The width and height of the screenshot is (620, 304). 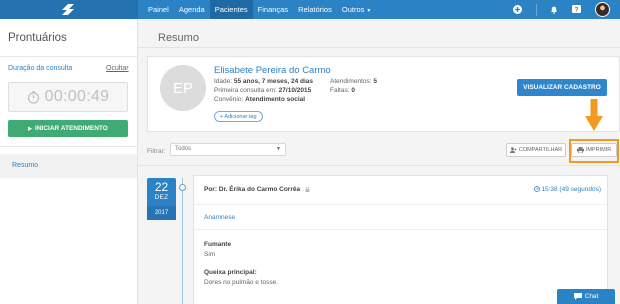 What do you see at coordinates (273, 81) in the screenshot?
I see `age-value: 55 anos, 7 meses, 24 dias` at bounding box center [273, 81].